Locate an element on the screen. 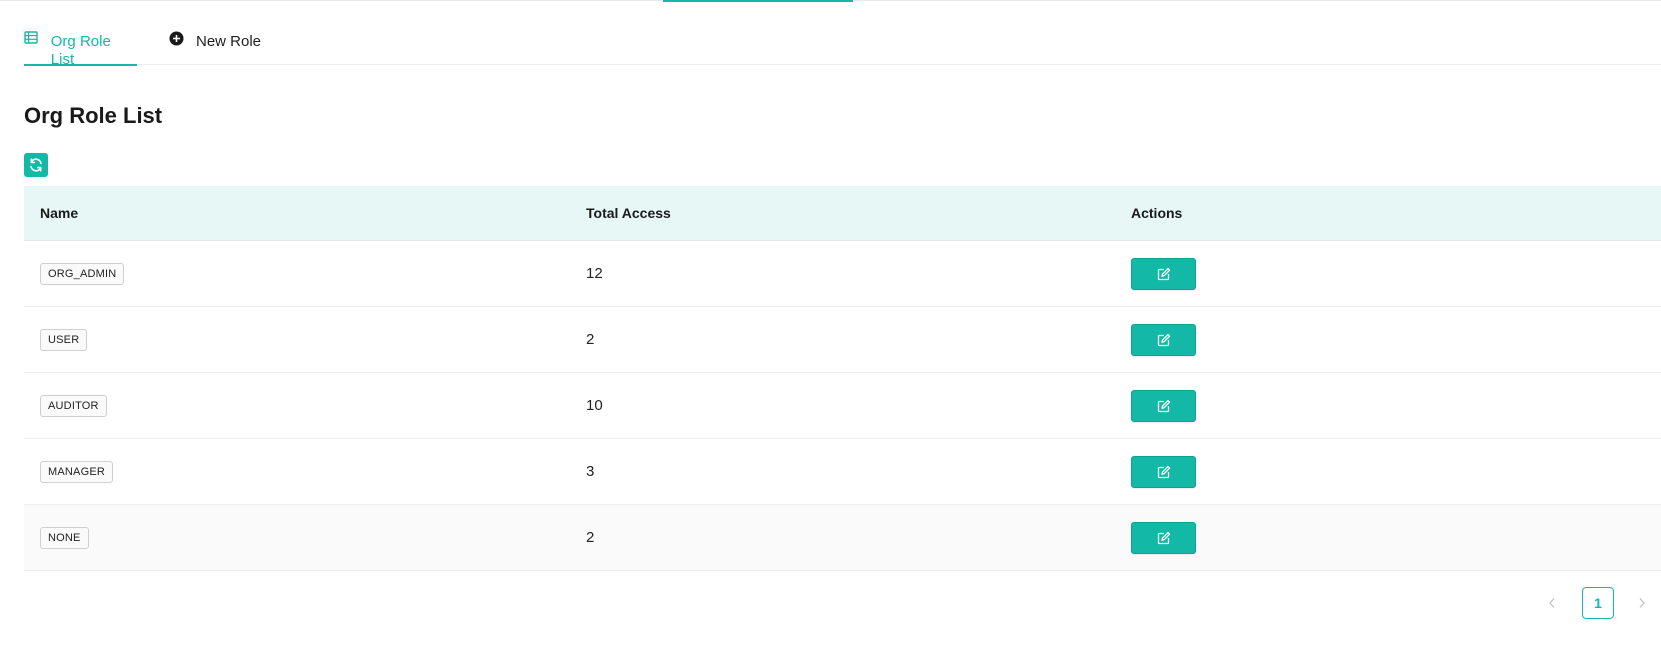 Image resolution: width=1661 pixels, height=651 pixels. top-active-indicator is located at coordinates (758, 1).